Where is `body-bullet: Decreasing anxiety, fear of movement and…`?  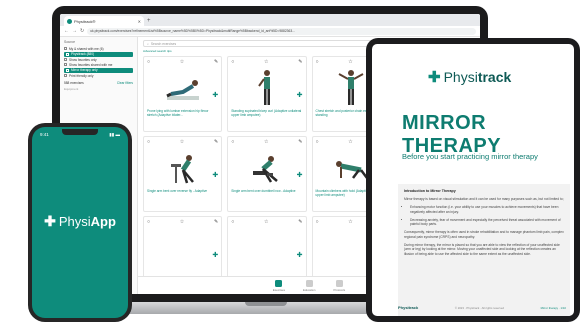 body-bullet: Decreasing anxiety, fear of movement and… is located at coordinates (487, 222).